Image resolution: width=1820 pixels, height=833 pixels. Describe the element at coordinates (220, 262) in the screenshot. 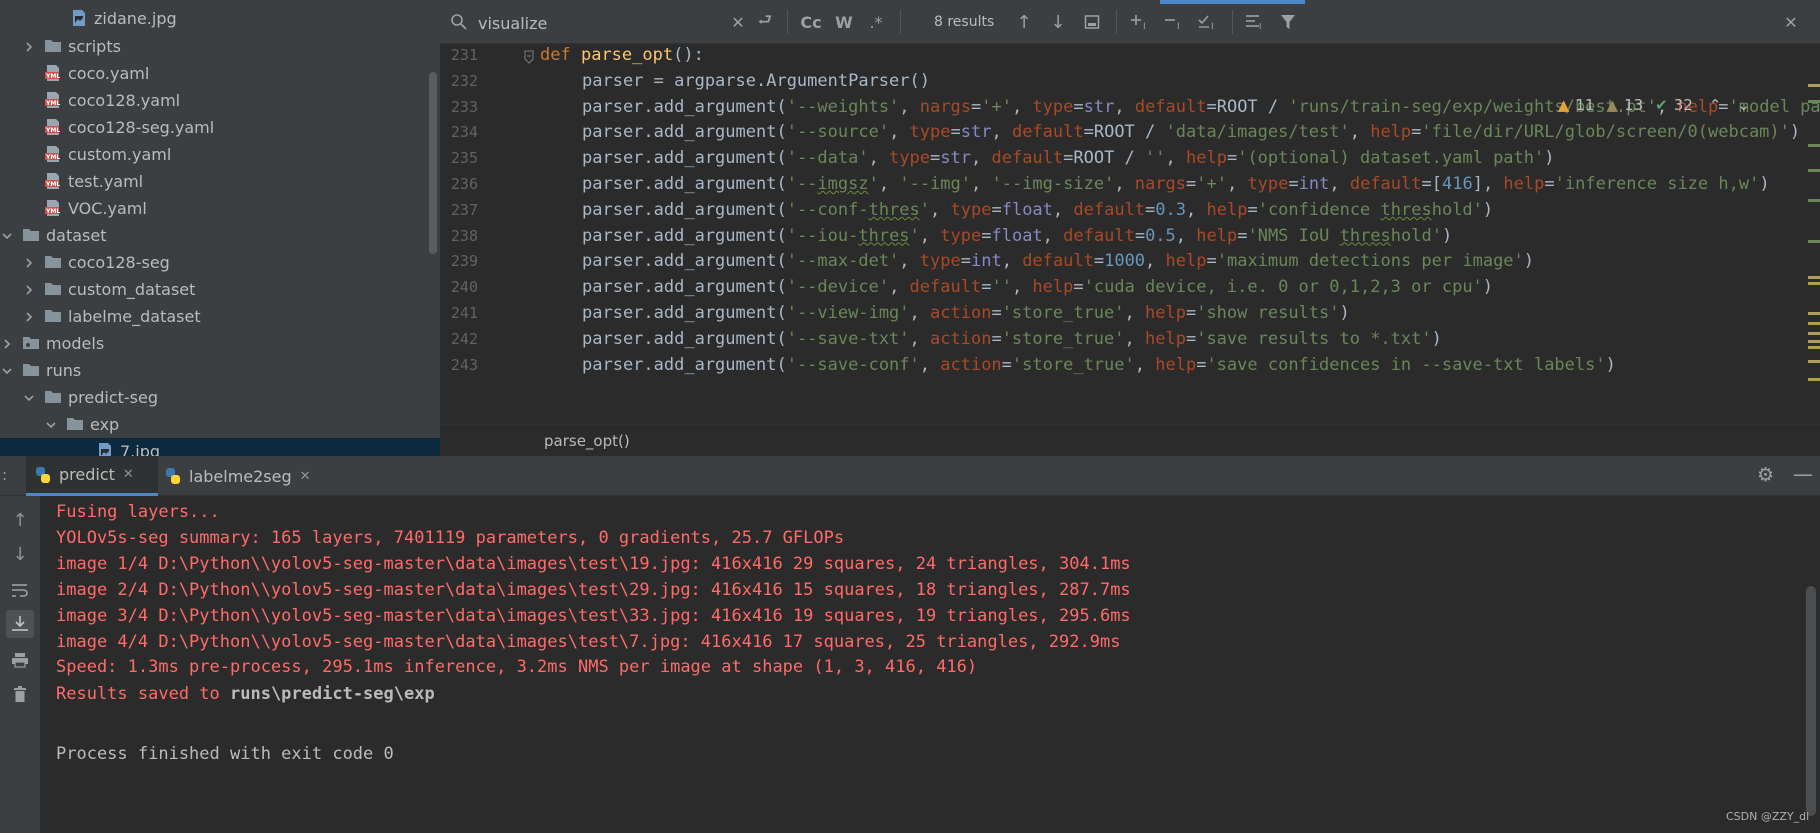

I see `tree-item: coco128-seg` at that location.